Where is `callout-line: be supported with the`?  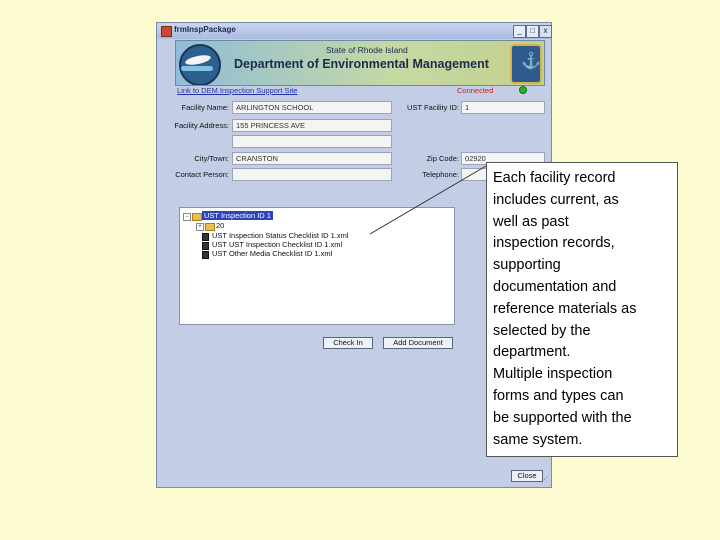 callout-line: be supported with the is located at coordinates (562, 417).